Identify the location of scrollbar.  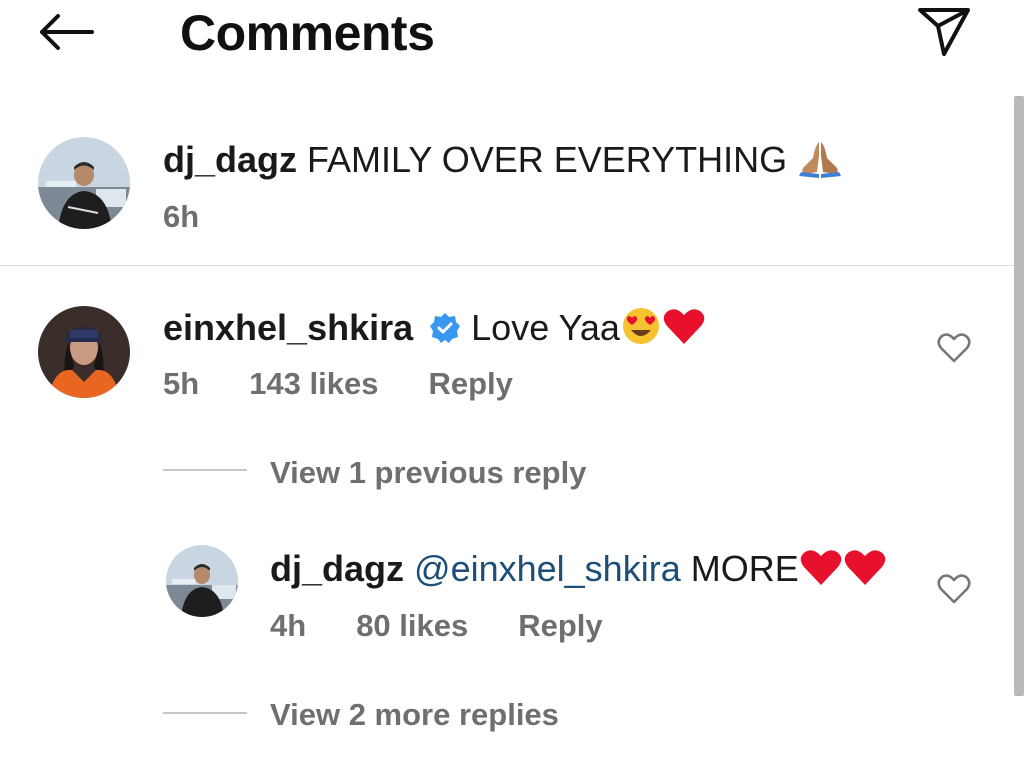
(1019, 396).